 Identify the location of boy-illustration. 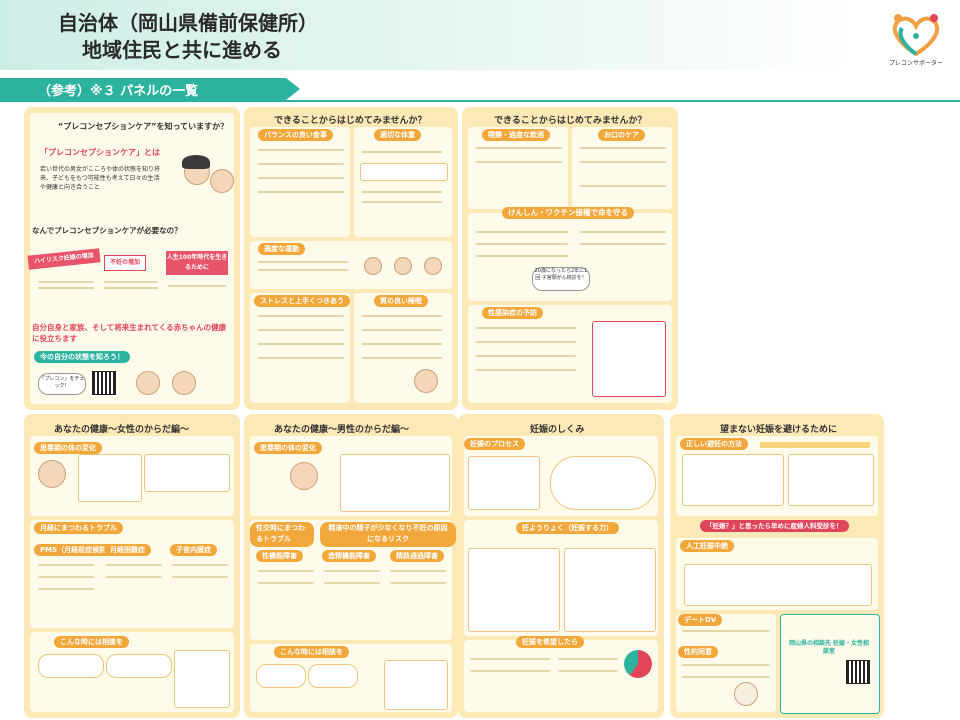
(222, 181).